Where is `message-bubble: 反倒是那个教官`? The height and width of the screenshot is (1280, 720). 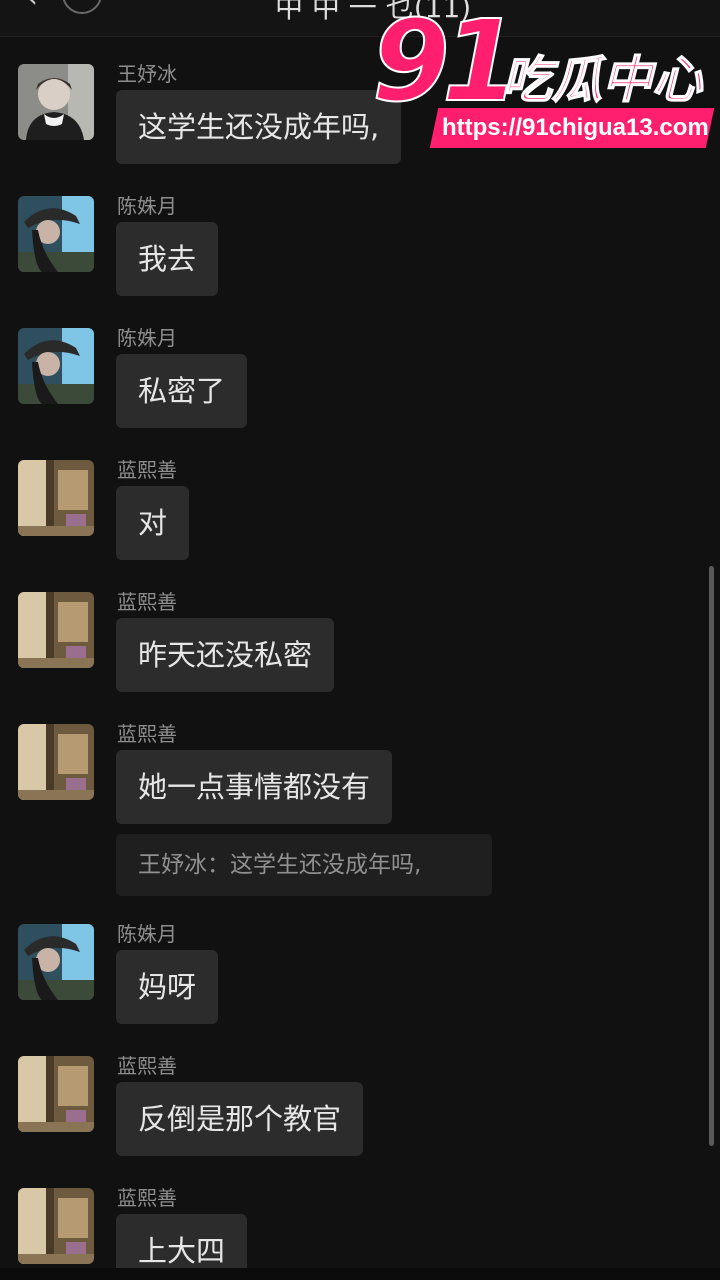 message-bubble: 反倒是那个教官 is located at coordinates (240, 1119).